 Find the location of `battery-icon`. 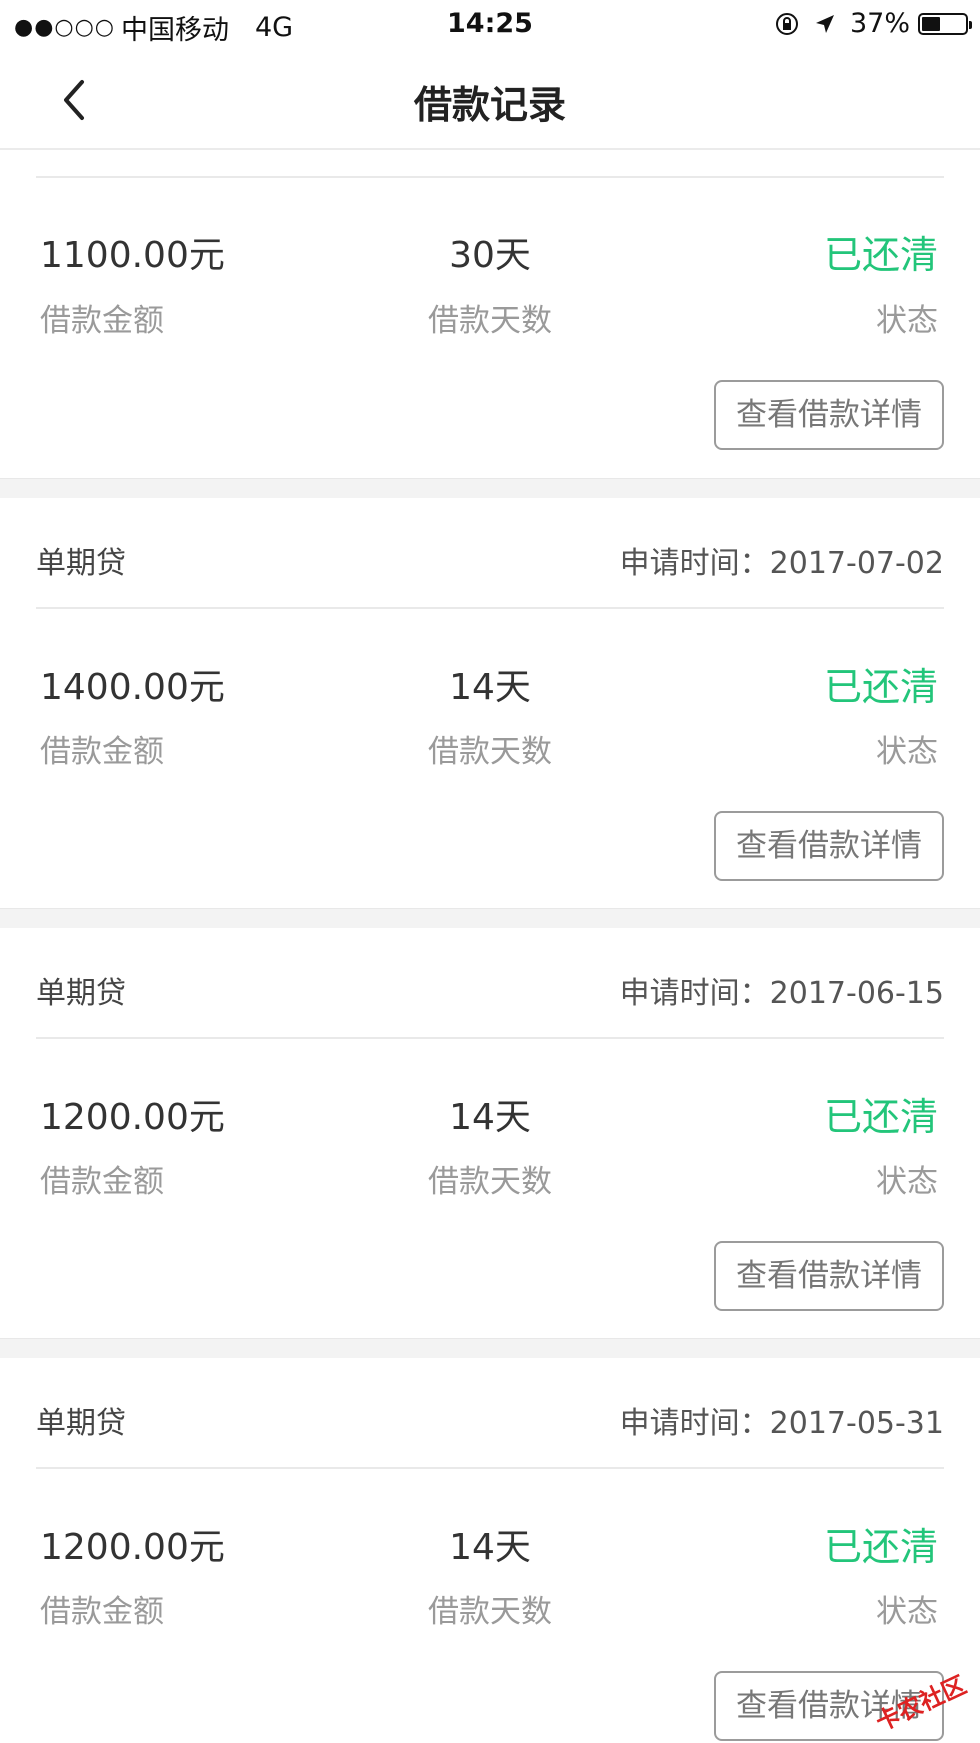

battery-icon is located at coordinates (945, 23).